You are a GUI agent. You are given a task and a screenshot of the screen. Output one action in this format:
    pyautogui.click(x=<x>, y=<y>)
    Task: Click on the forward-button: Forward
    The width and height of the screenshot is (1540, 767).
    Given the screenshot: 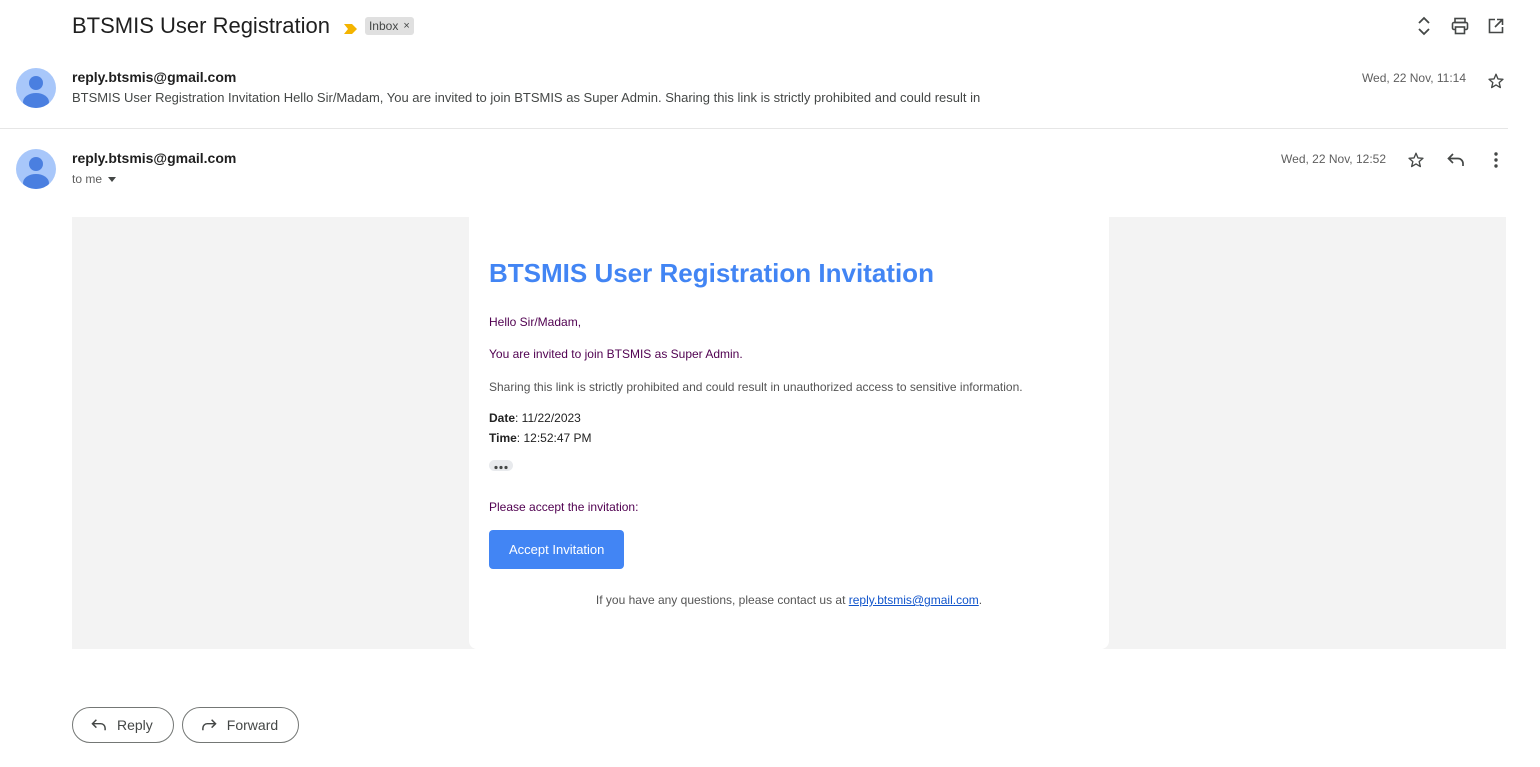 What is the action you would take?
    pyautogui.click(x=240, y=725)
    